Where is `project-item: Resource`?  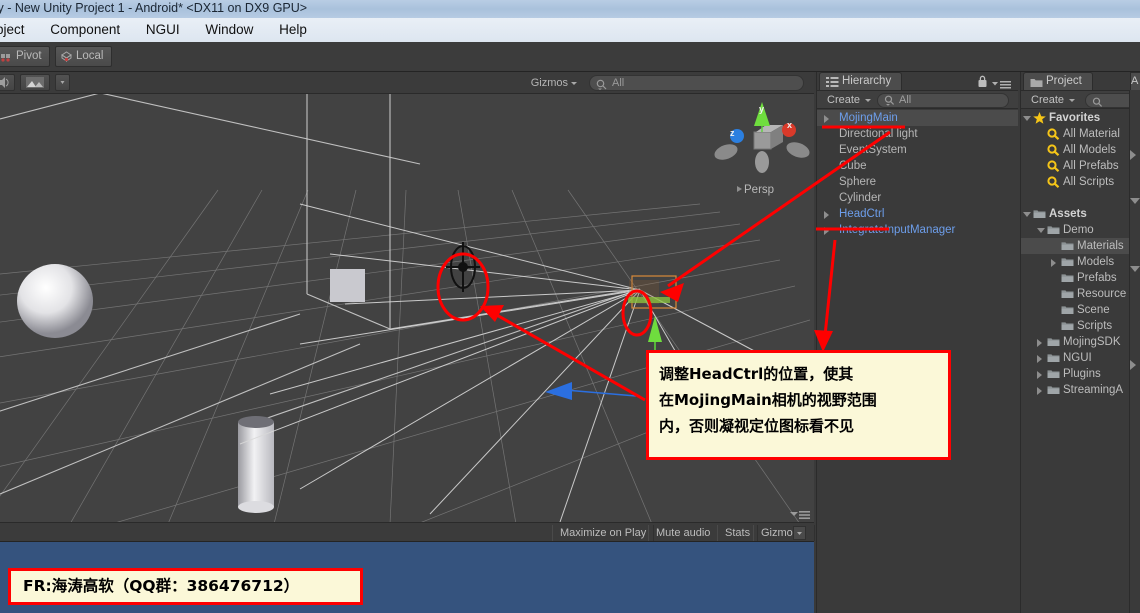
project-item: Resource is located at coordinates (1080, 294).